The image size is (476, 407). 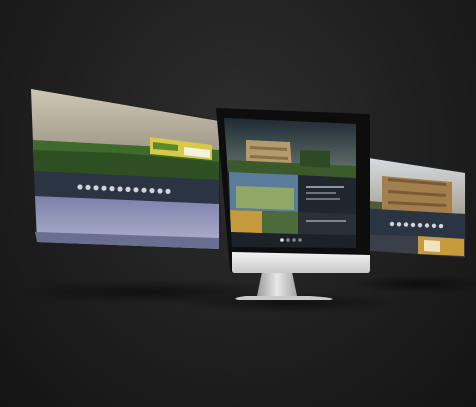 What do you see at coordinates (301, 262) in the screenshot?
I see `monitor-chin` at bounding box center [301, 262].